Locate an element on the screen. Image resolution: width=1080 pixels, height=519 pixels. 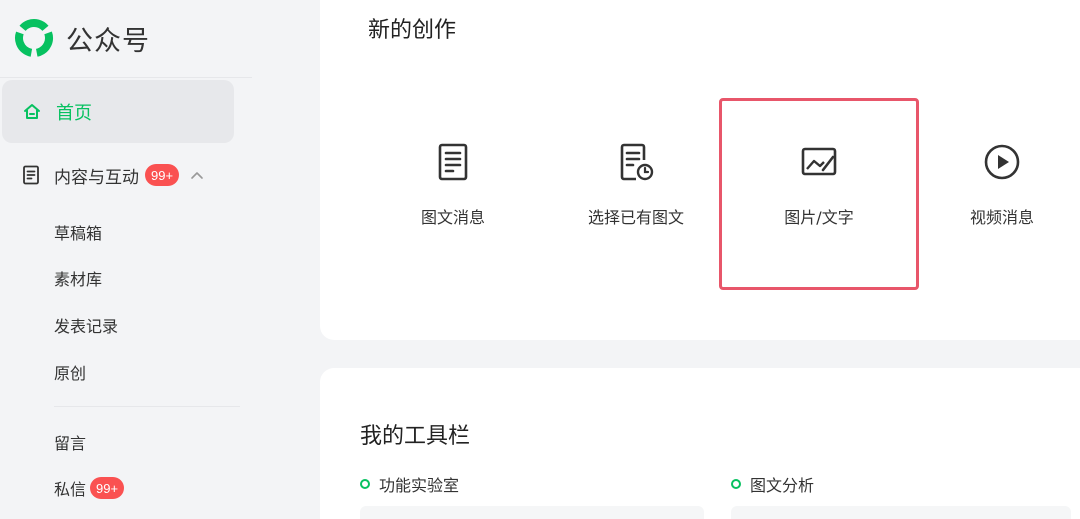
article-icon is located at coordinates (453, 162).